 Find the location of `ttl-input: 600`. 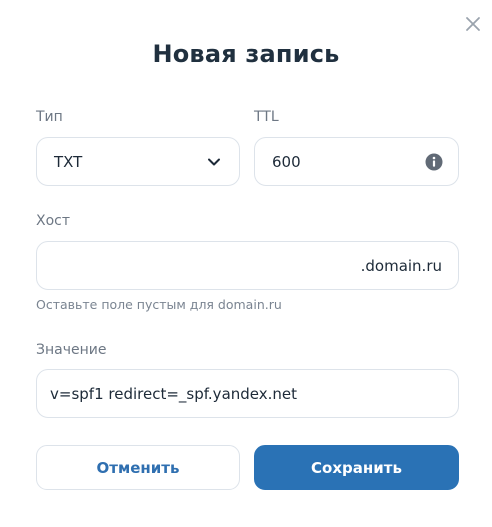

ttl-input: 600 is located at coordinates (356, 161).